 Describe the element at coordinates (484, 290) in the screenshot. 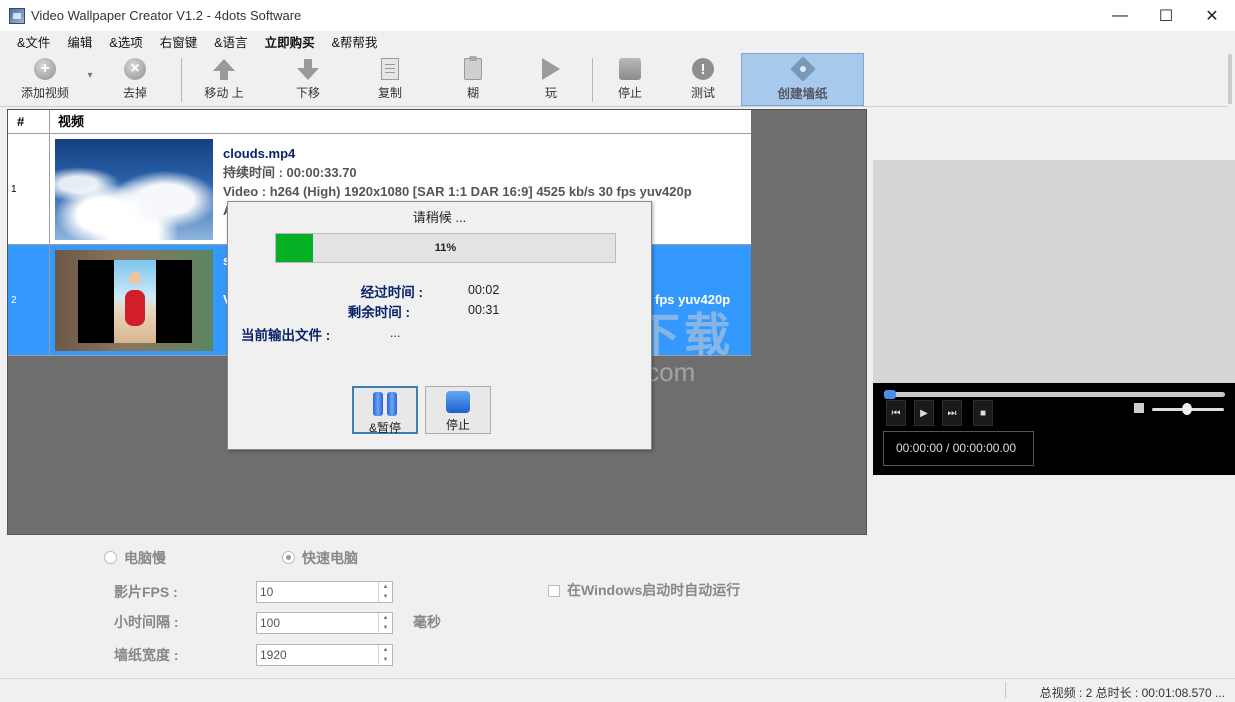

I see `elapsed-value: 00:02` at that location.